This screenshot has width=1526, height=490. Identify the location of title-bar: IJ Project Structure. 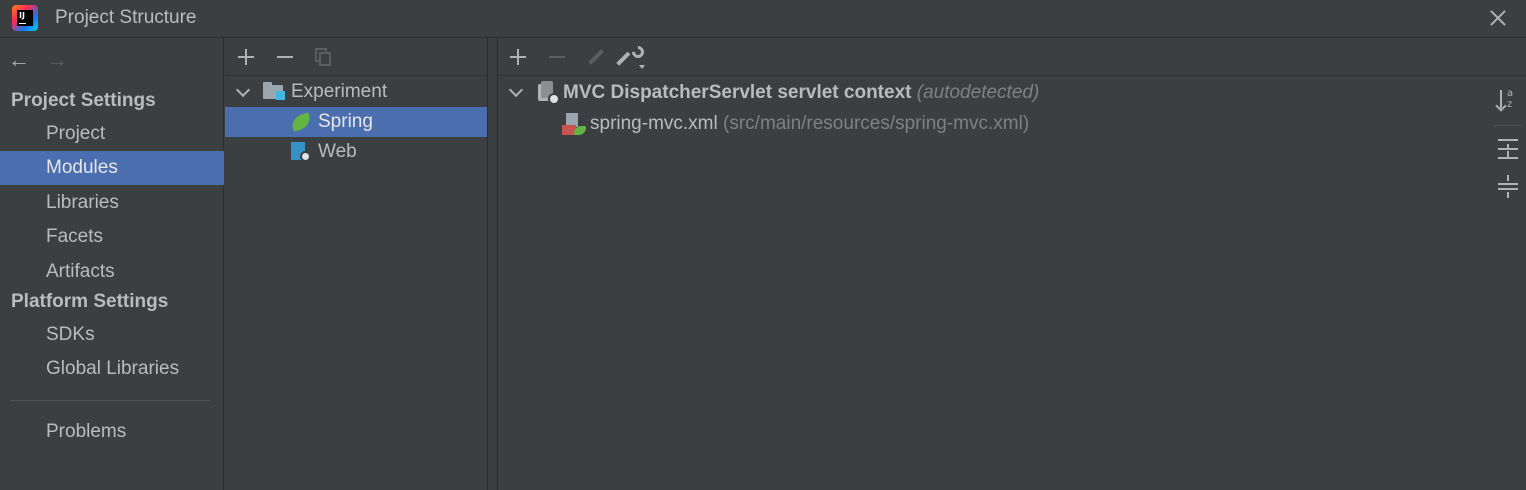
(763, 19).